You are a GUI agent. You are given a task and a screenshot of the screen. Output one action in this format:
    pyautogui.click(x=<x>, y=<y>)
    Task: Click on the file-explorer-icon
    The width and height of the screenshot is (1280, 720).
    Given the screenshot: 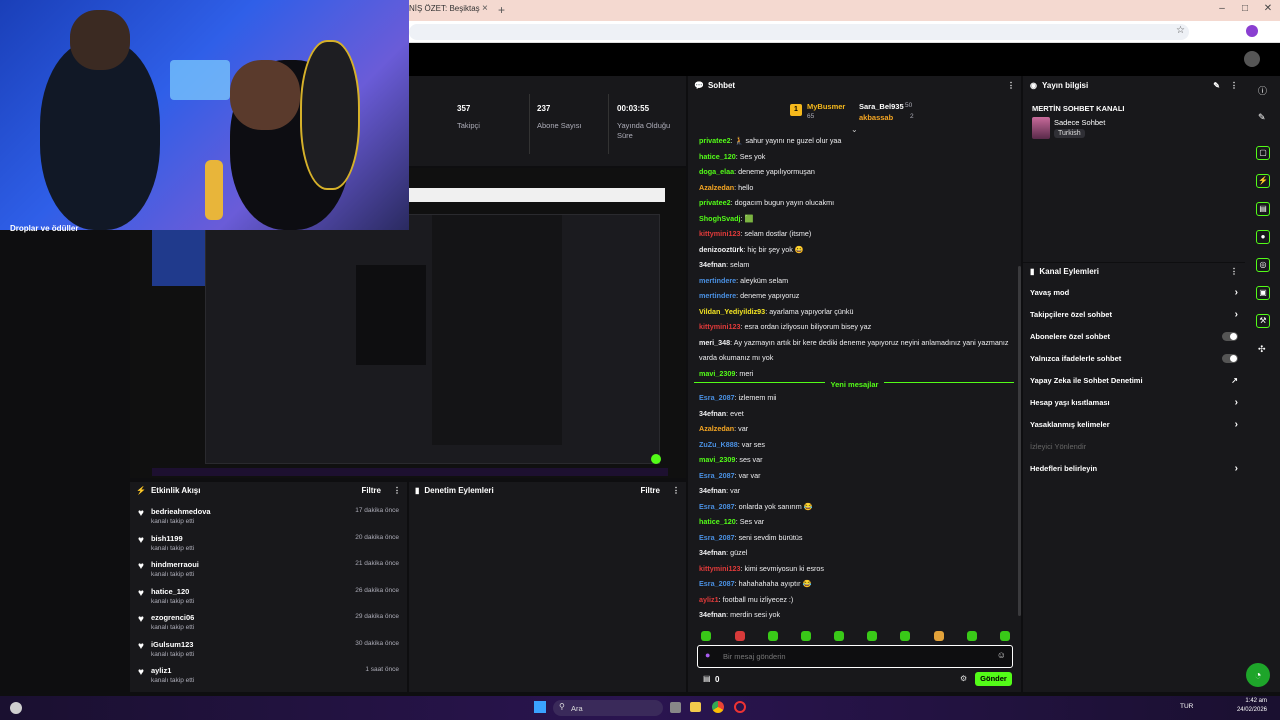 What is the action you would take?
    pyautogui.click(x=695, y=707)
    